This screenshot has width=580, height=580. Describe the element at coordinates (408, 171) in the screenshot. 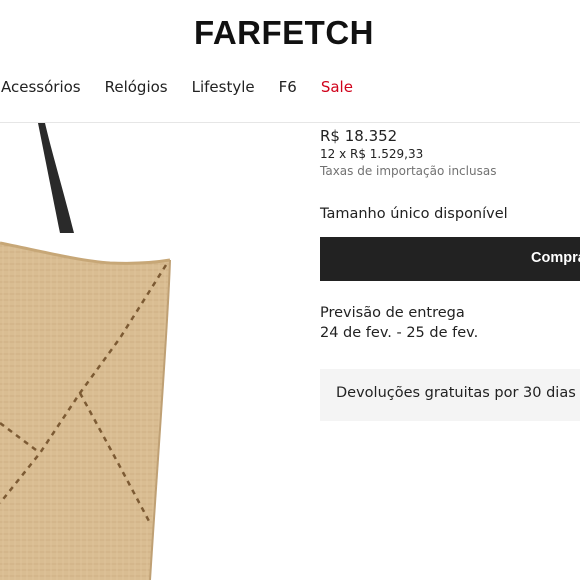

I see `taxes-note: Taxas de importação inclusas` at that location.